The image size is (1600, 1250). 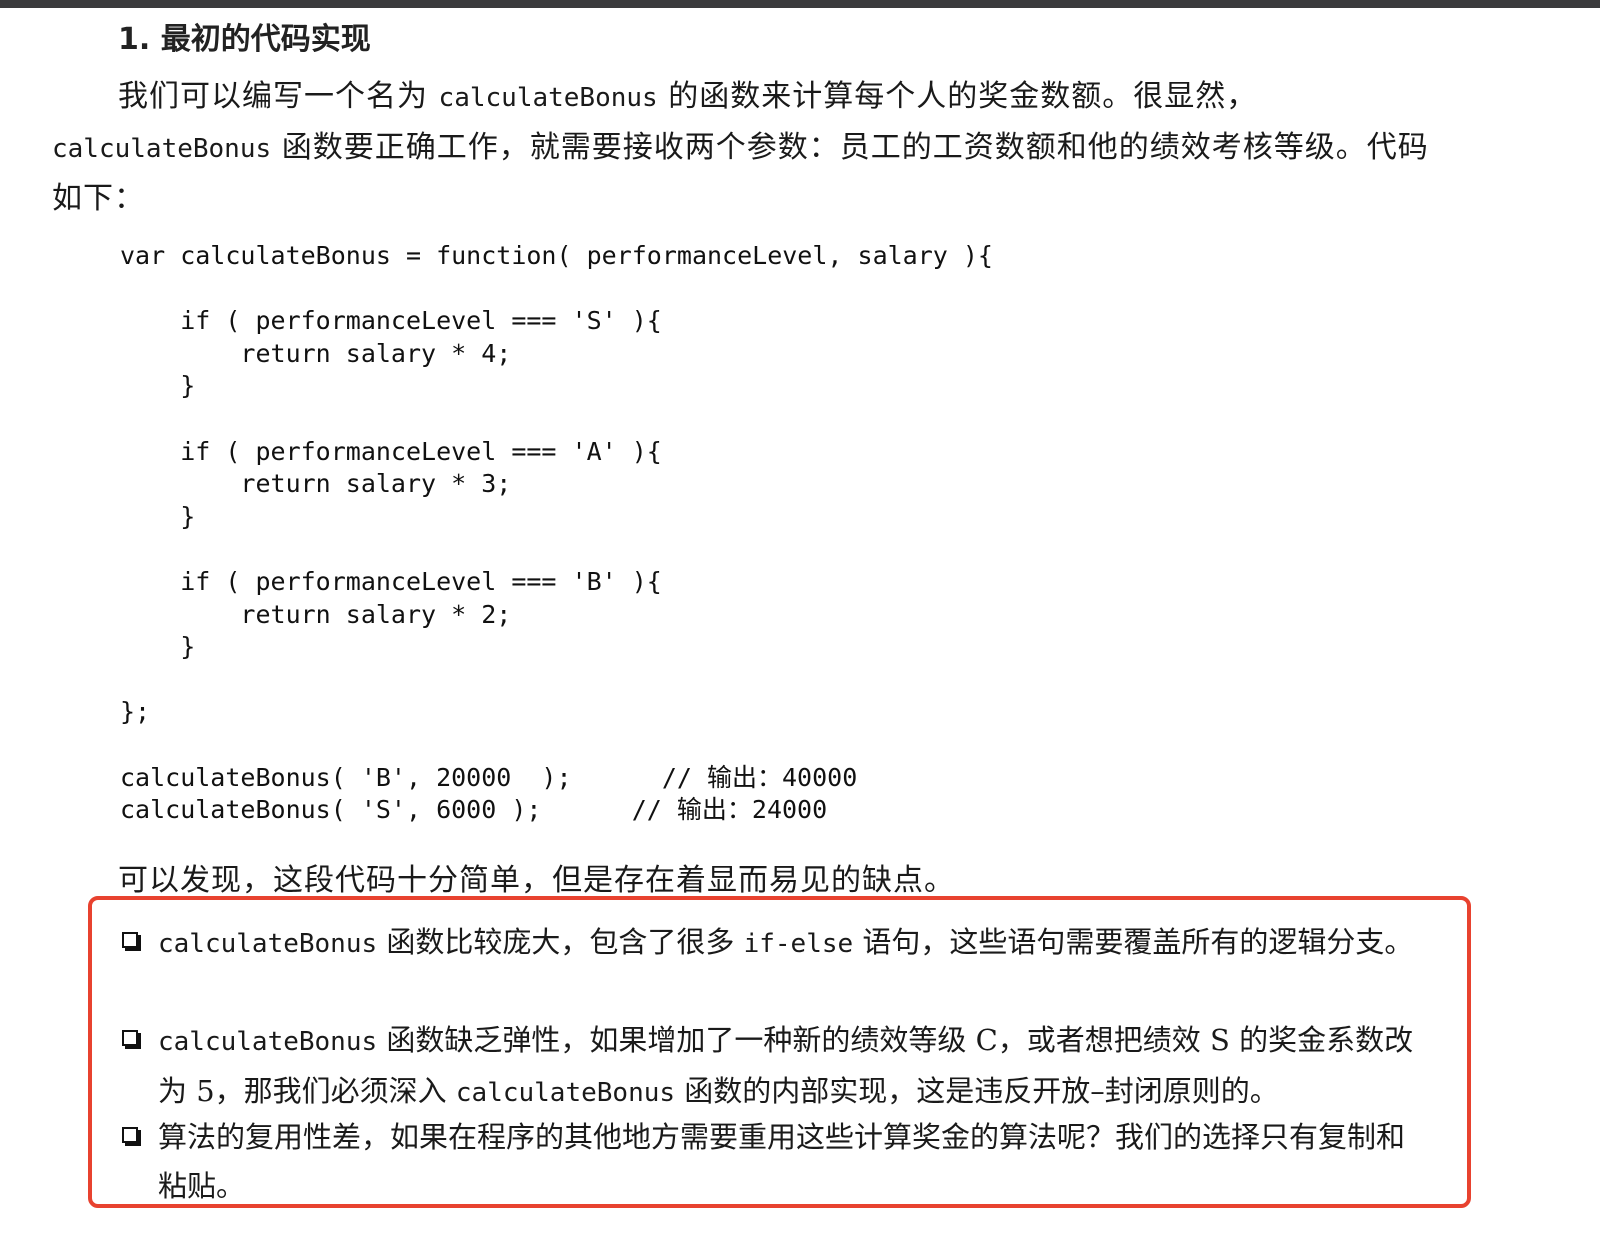 What do you see at coordinates (536, 880) in the screenshot?
I see `summary-sentence: 可以发现，这段代码十分简单，但是存在着显而易见的缺点。` at bounding box center [536, 880].